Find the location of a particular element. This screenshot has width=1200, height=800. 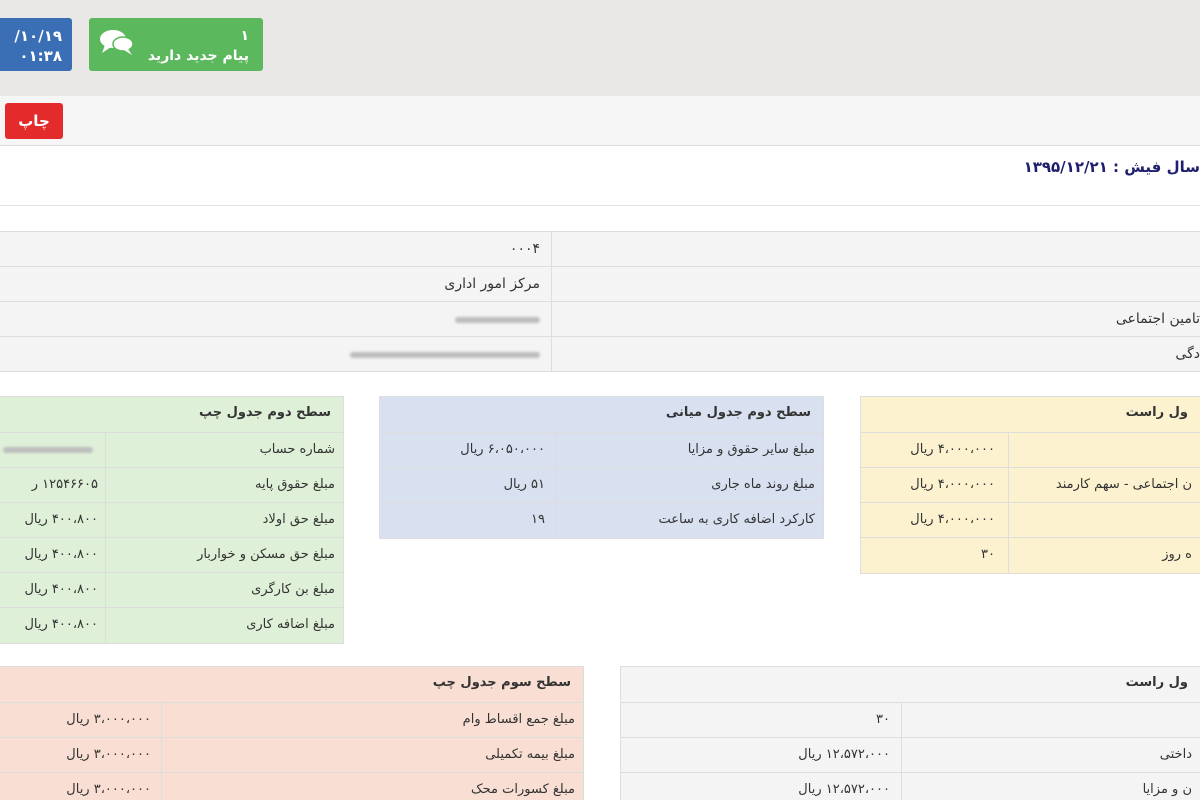

row-label: شماره حساب is located at coordinates (297, 449).